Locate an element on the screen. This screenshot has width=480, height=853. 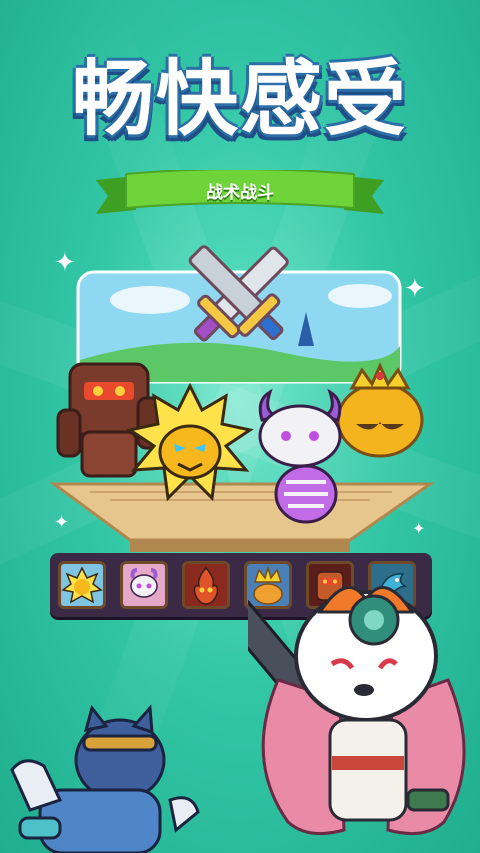
subtitle-label: 战术战斗 is located at coordinates (240, 193).